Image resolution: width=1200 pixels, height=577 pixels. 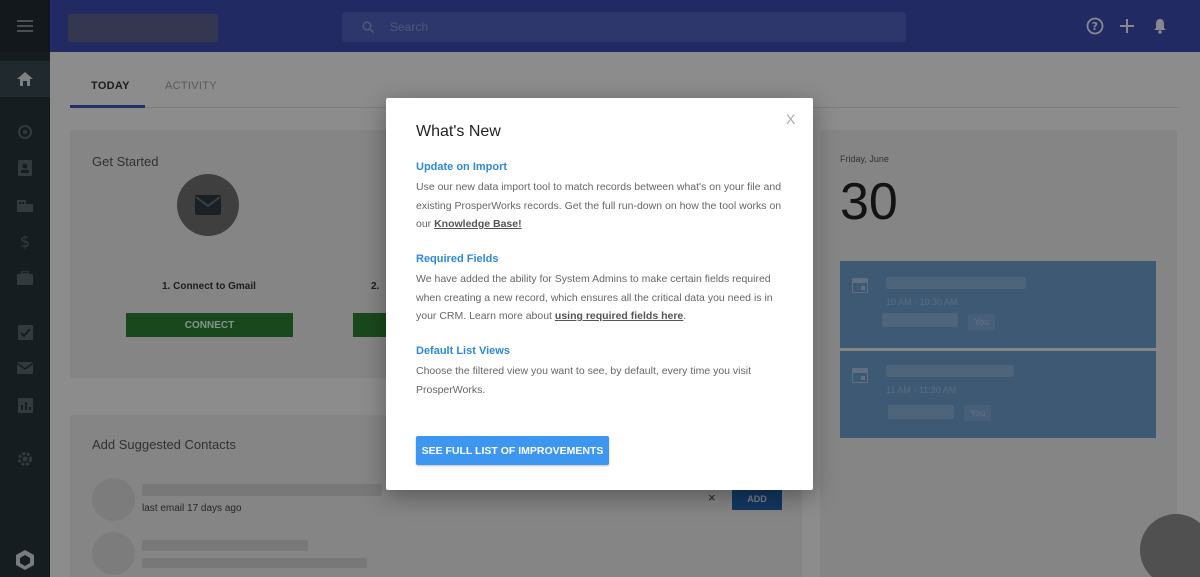 What do you see at coordinates (462, 167) in the screenshot?
I see `section-heading: Update on Import` at bounding box center [462, 167].